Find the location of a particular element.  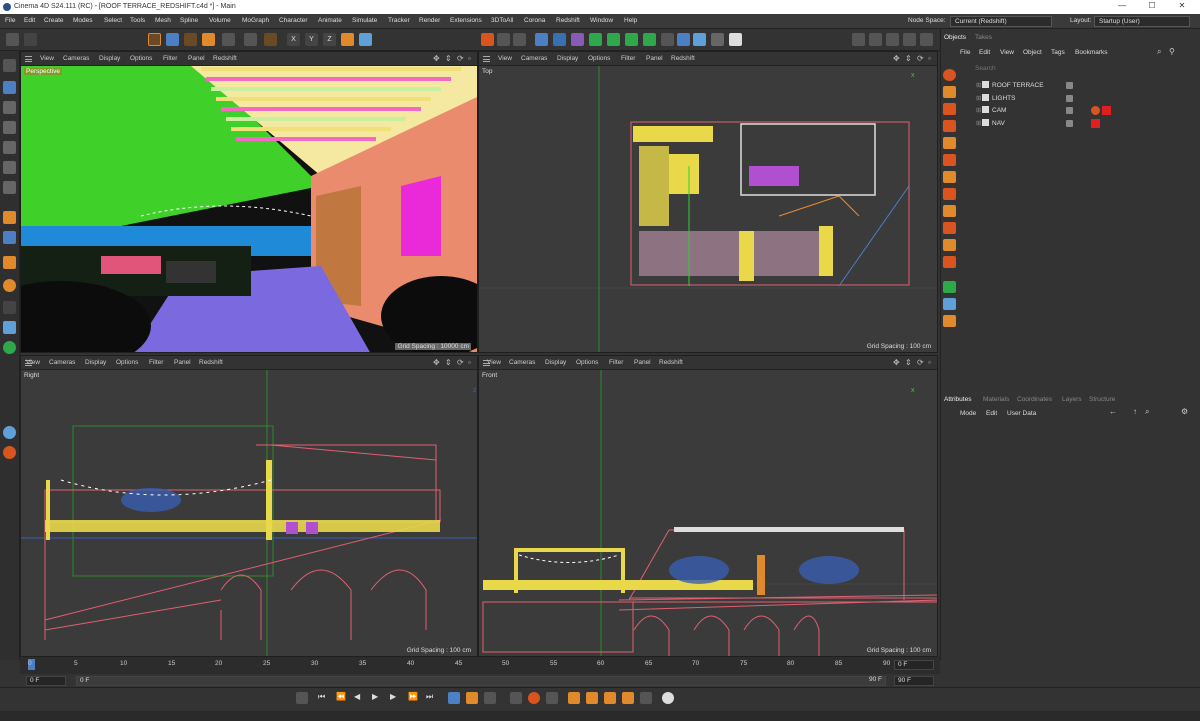

menu-spline: Spline is located at coordinates (189, 20).